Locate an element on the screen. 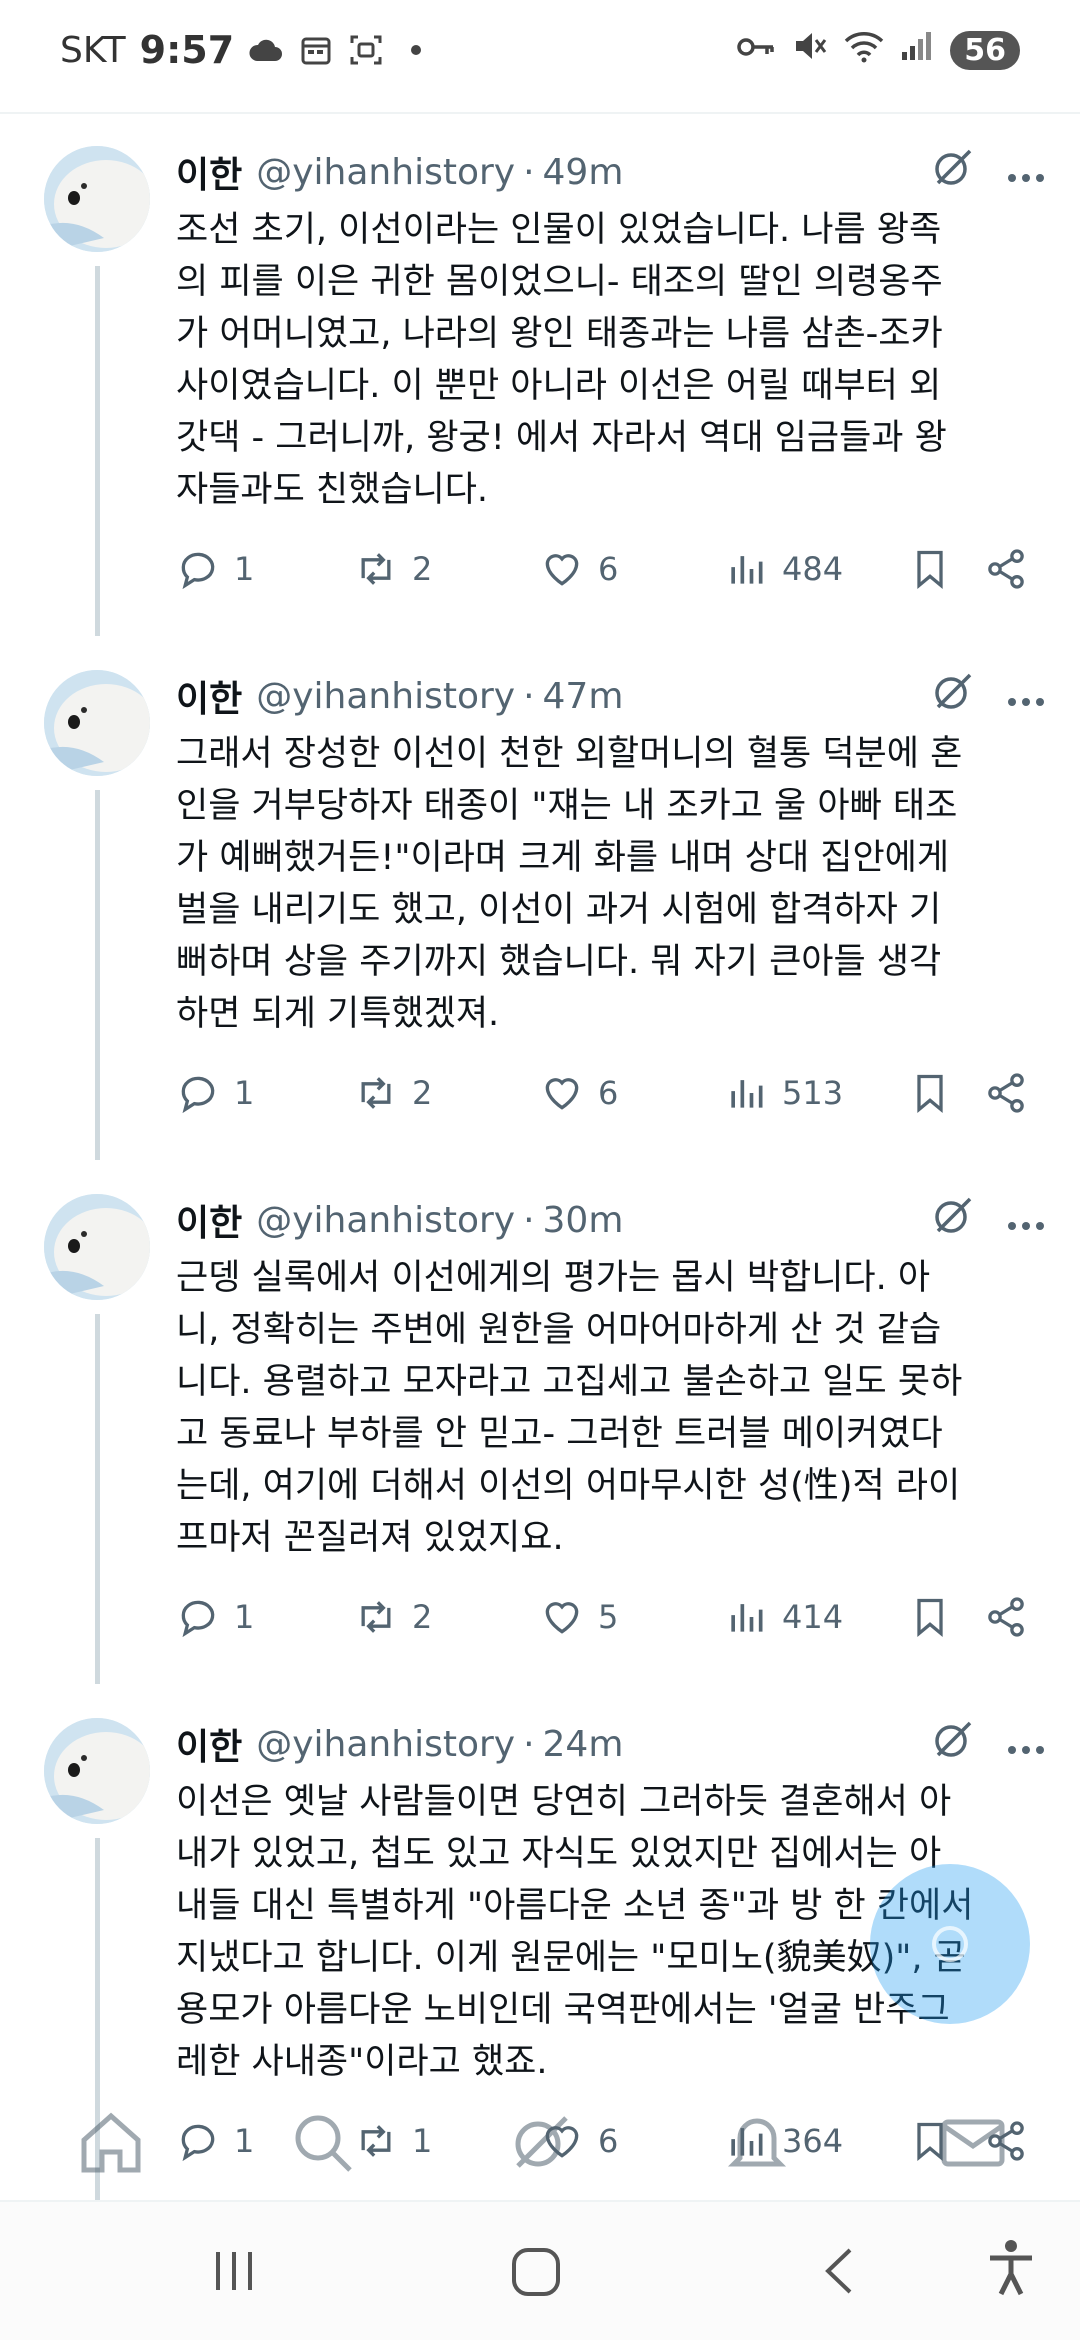  notification-dot-icon is located at coordinates (416, 50).